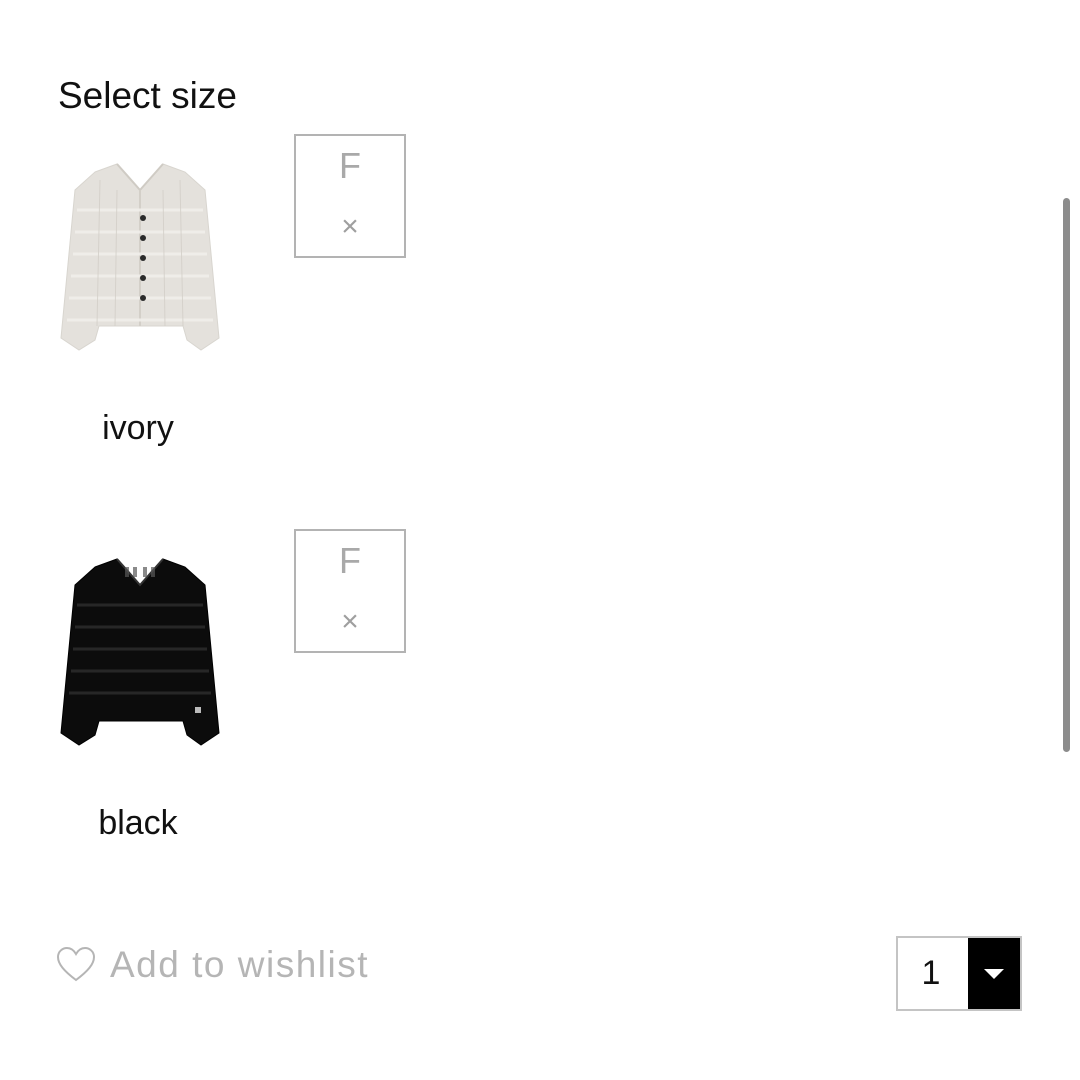 The height and width of the screenshot is (1080, 1080). What do you see at coordinates (931, 973) in the screenshot?
I see `quantity-value: 1` at bounding box center [931, 973].